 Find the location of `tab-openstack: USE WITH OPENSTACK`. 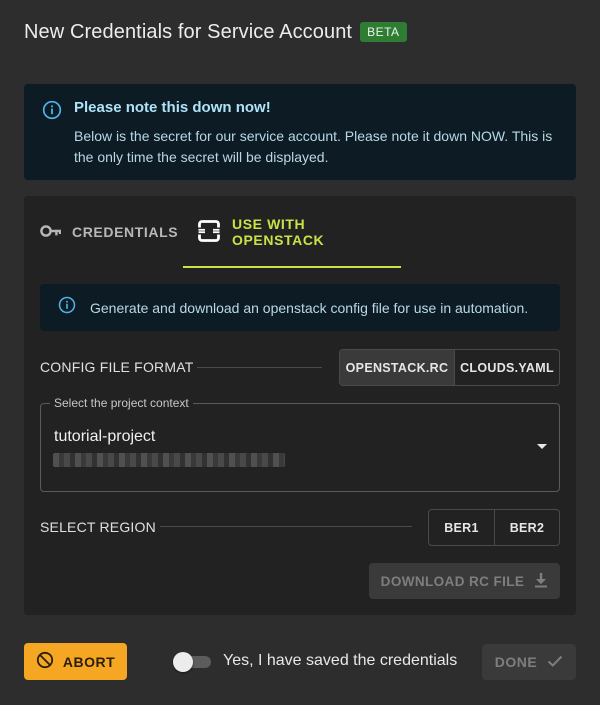

tab-openstack: USE WITH OPENSTACK is located at coordinates (292, 232).